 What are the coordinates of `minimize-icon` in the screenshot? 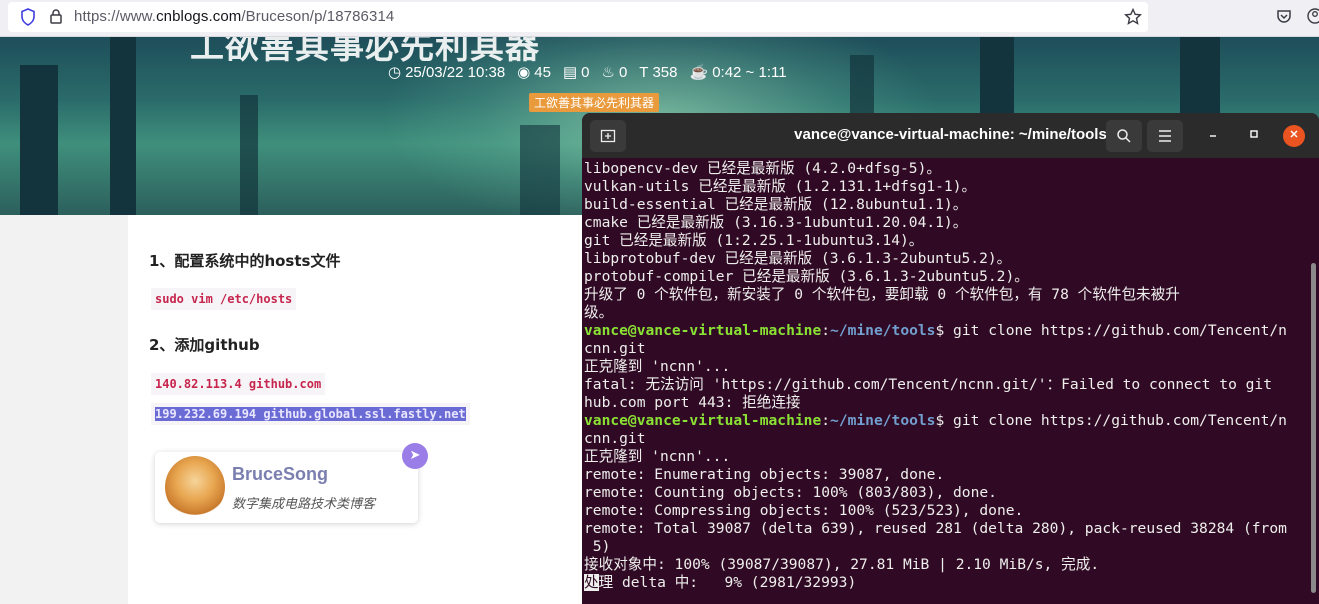 It's located at (1213, 136).